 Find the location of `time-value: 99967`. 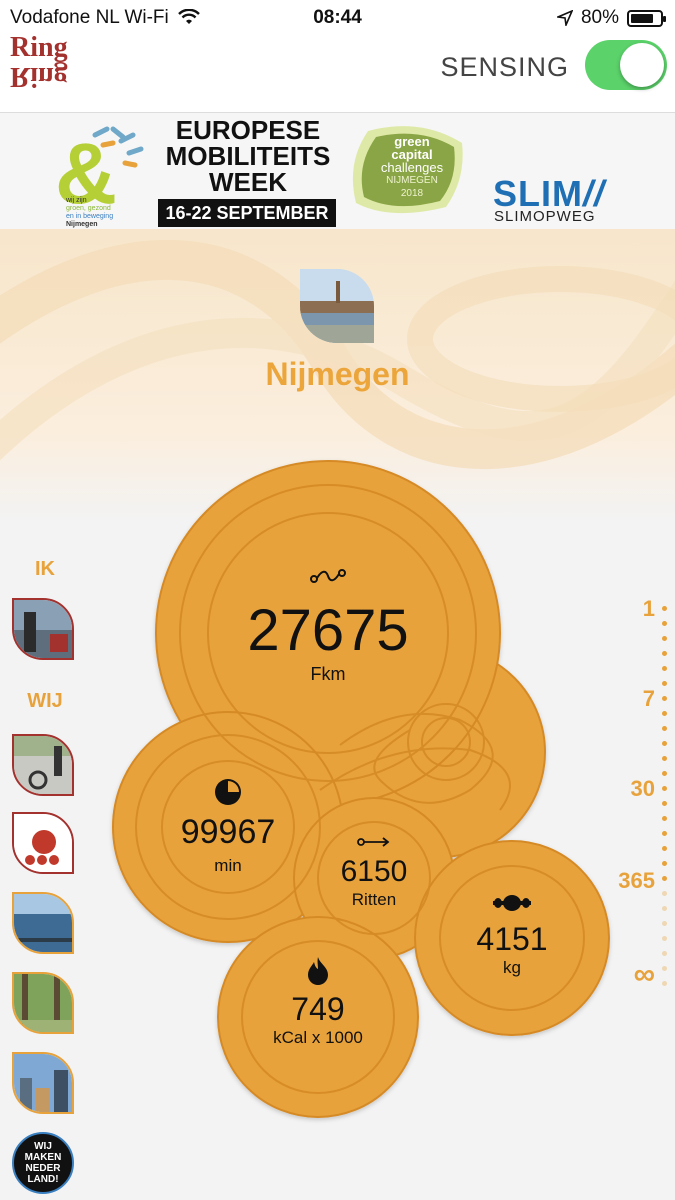

time-value: 99967 is located at coordinates (228, 832).